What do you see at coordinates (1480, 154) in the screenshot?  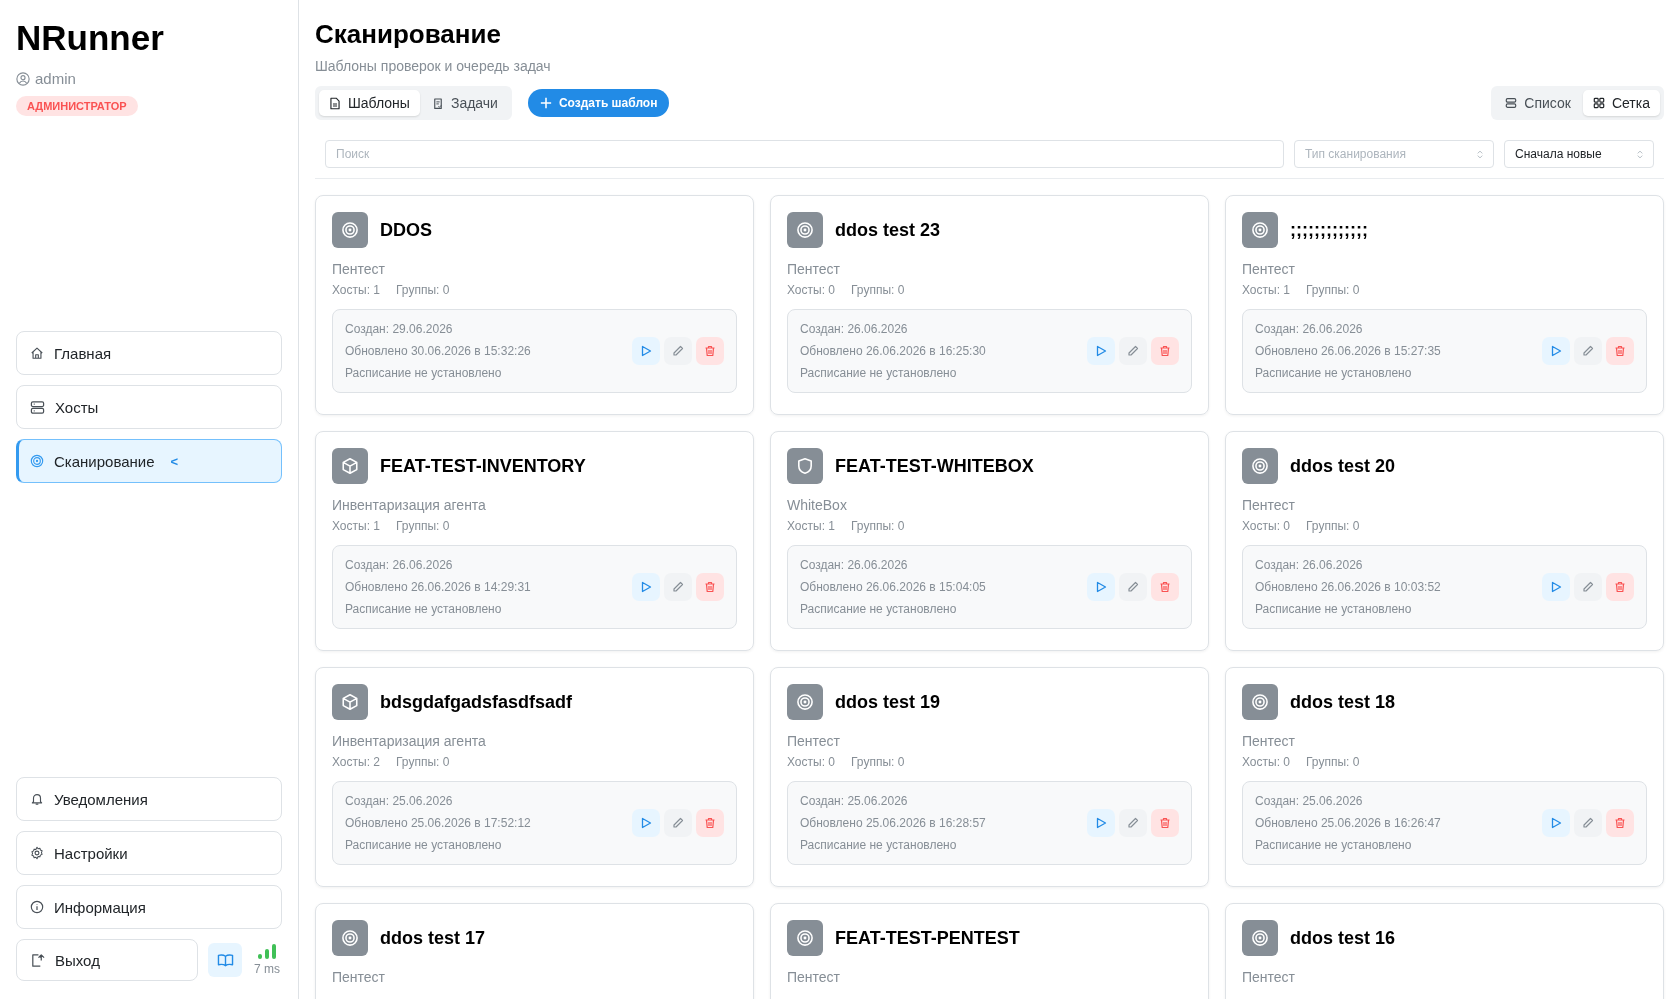 I see `chevron-icon` at bounding box center [1480, 154].